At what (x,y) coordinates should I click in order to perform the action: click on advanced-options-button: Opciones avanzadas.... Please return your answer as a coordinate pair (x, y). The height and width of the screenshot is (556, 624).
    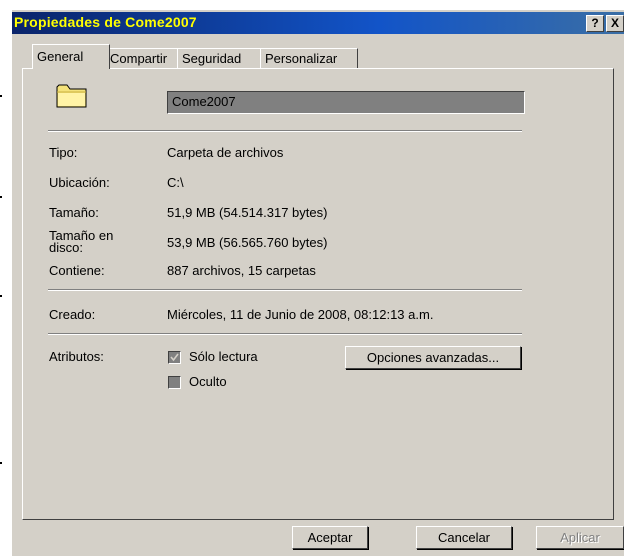
    Looking at the image, I should click on (433, 357).